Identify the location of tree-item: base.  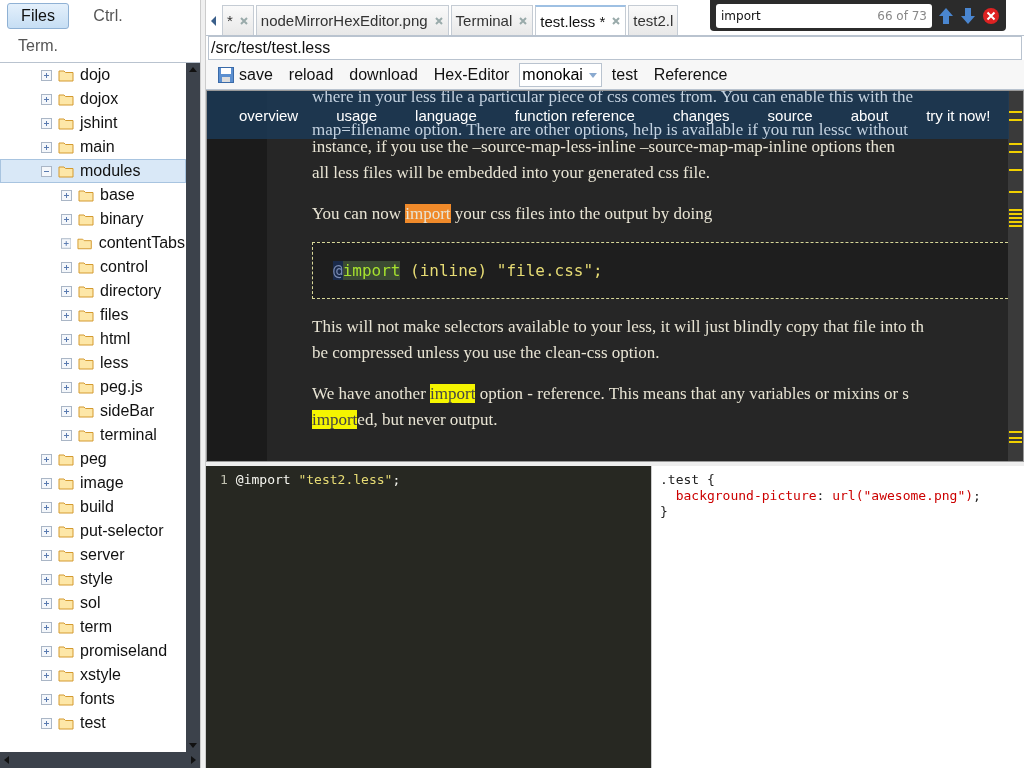
(93, 195).